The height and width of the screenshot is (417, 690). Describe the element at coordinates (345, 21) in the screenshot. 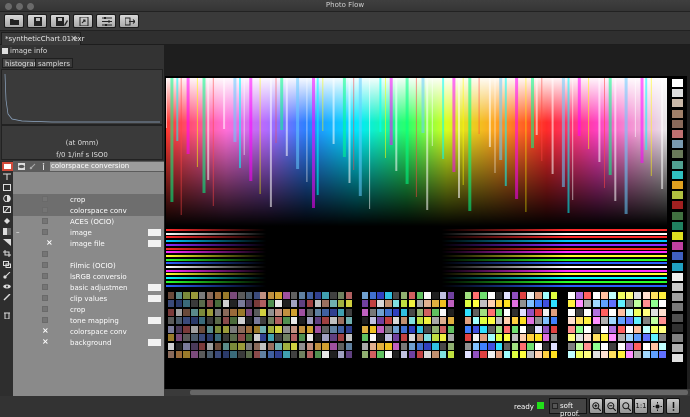

I see `main-toolbar` at that location.